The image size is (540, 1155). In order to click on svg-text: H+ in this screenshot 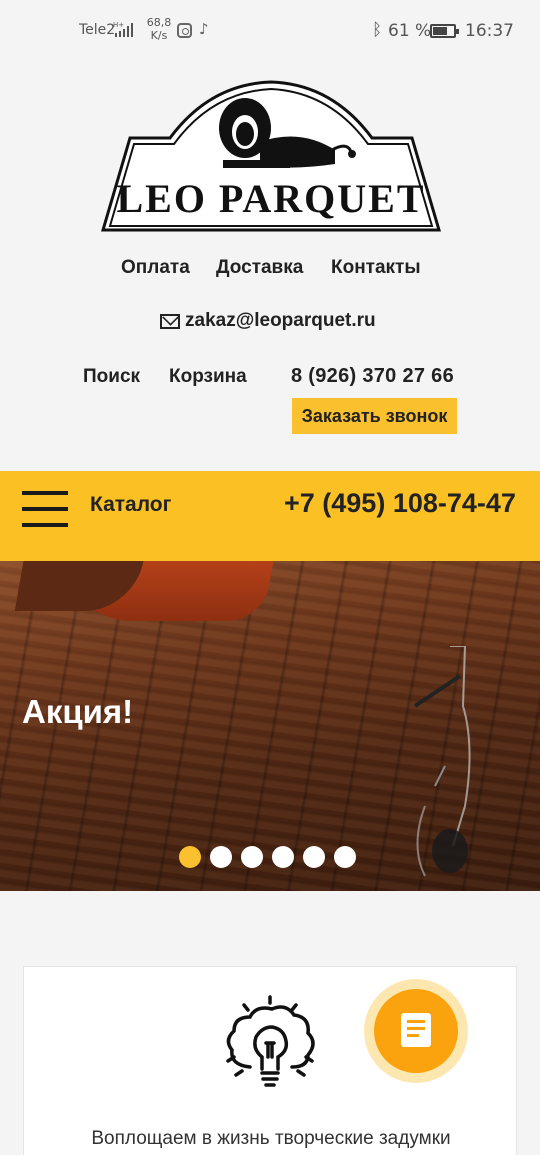, I will do `click(118, 25)`.